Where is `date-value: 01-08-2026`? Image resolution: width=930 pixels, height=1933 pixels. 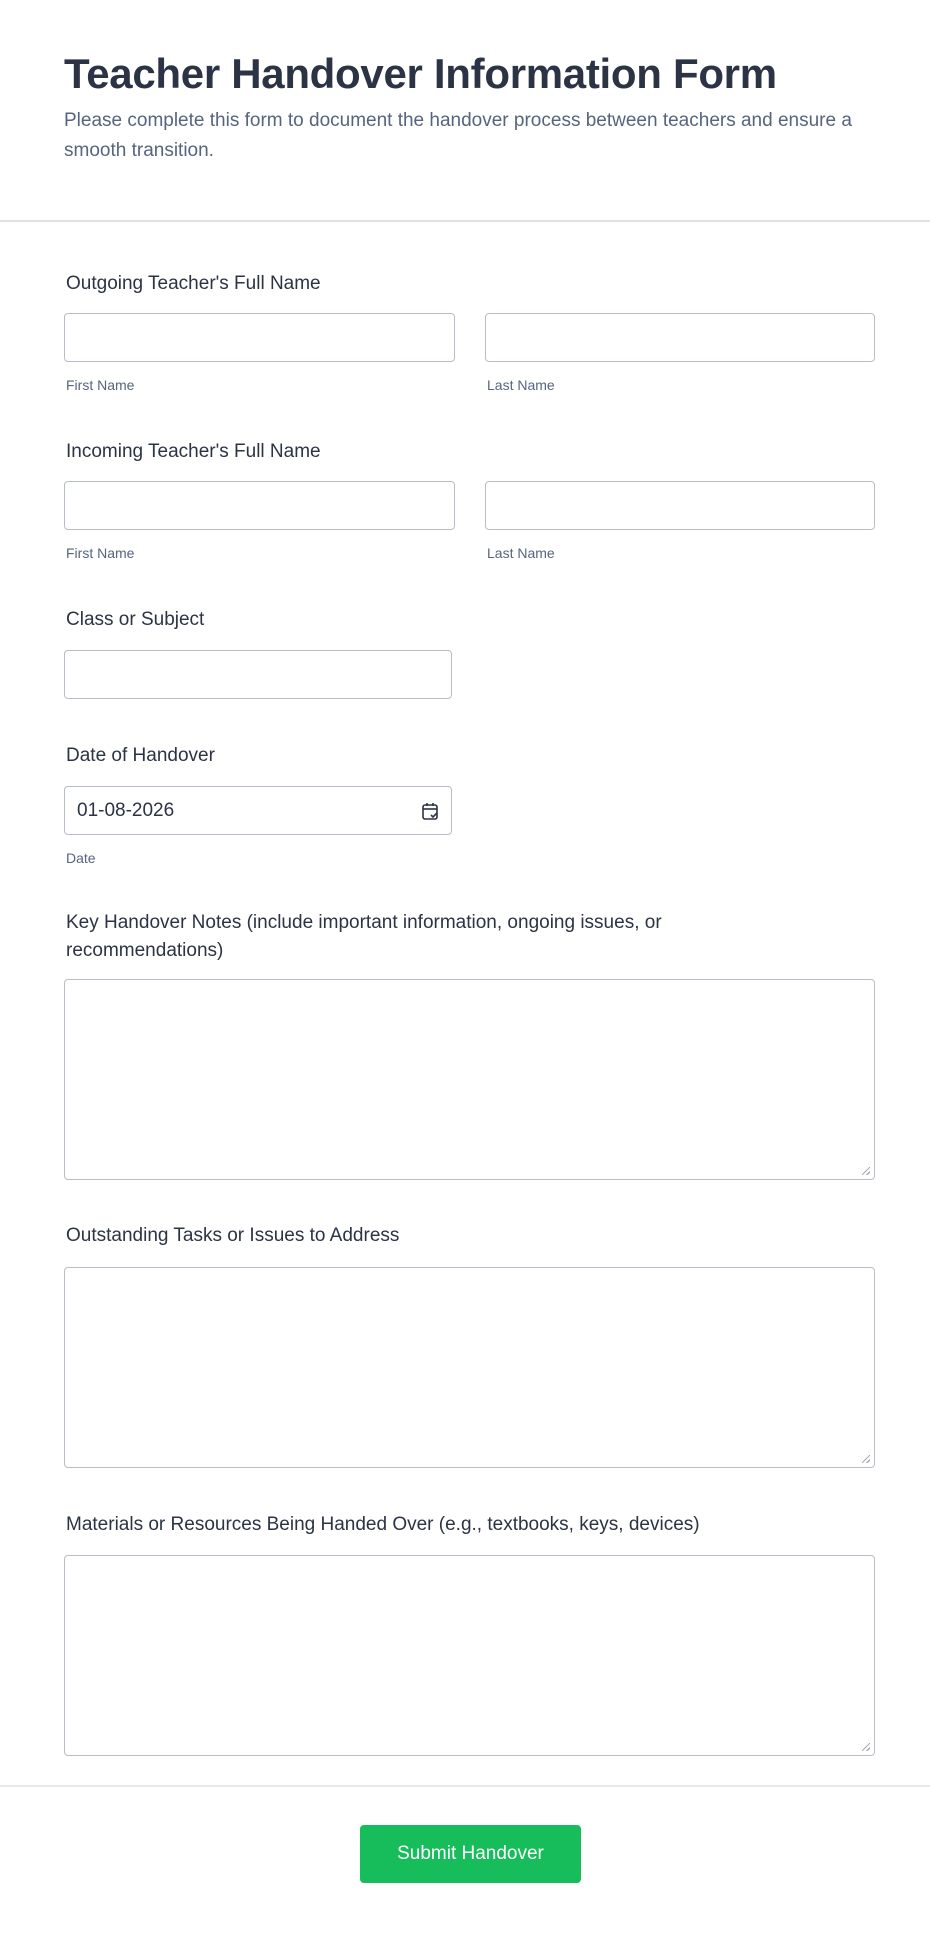
date-value: 01-08-2026 is located at coordinates (126, 810).